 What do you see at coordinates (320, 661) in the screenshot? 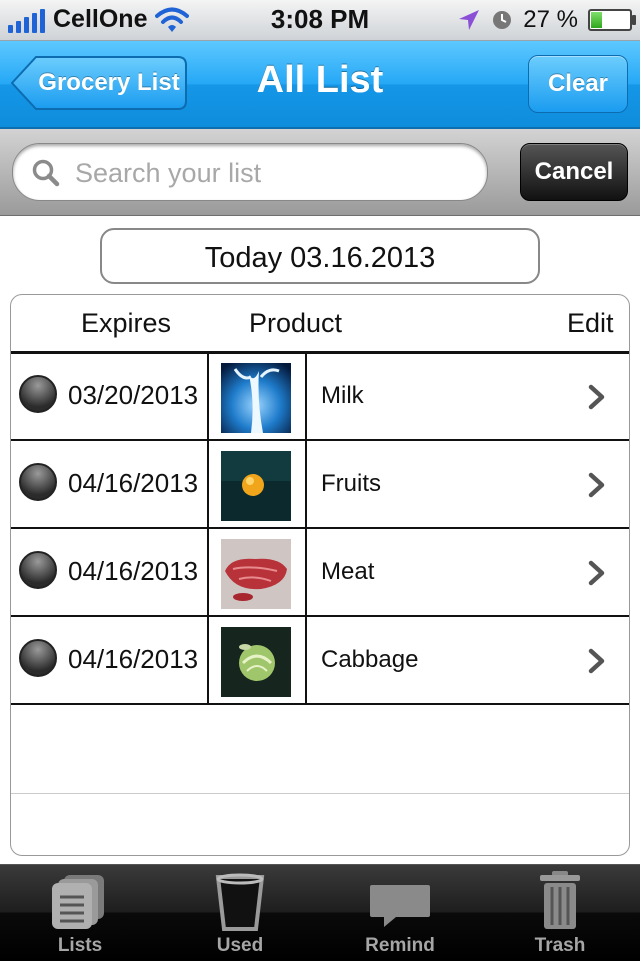
I see `table-row: 04/16/2013 Cabbage` at bounding box center [320, 661].